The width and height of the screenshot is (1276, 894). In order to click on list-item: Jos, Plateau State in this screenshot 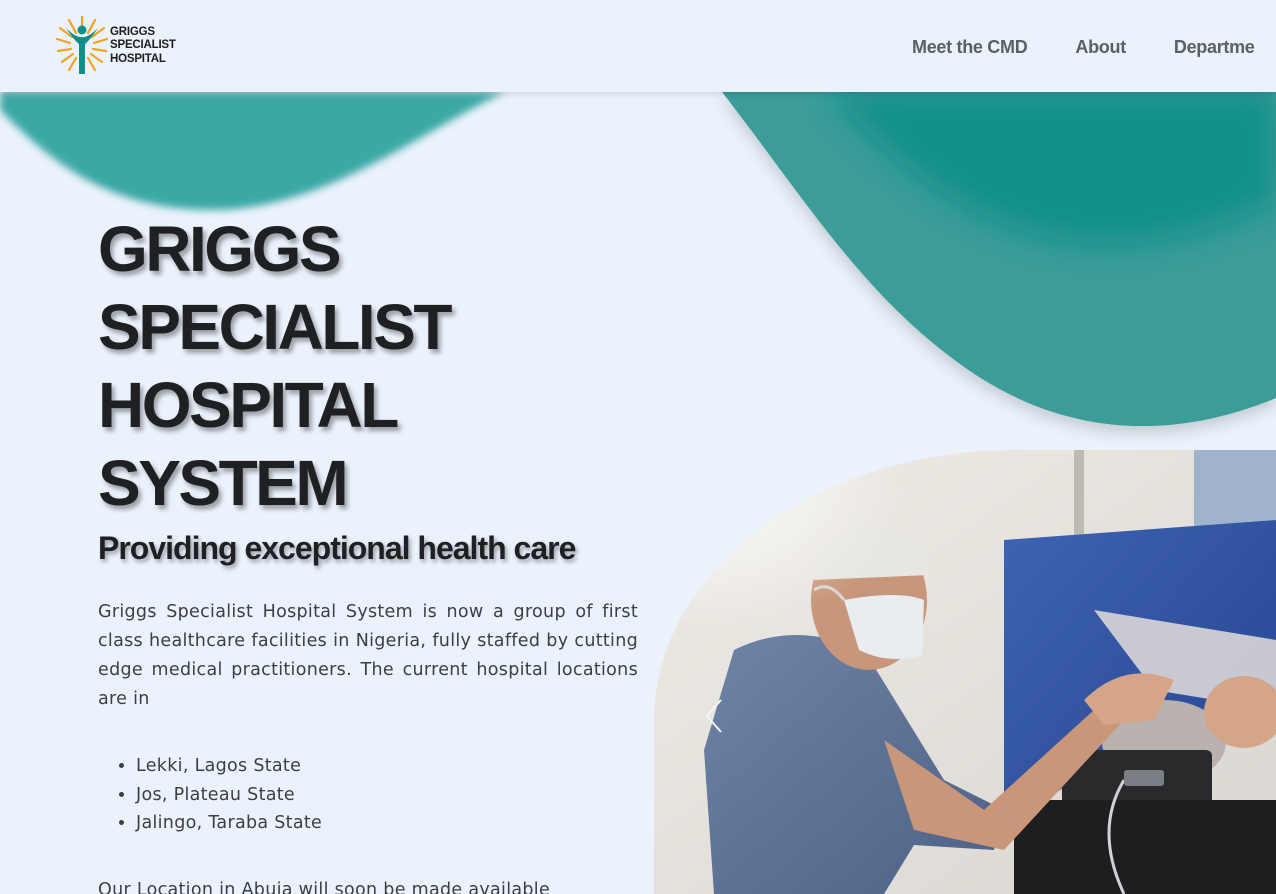, I will do `click(229, 795)`.